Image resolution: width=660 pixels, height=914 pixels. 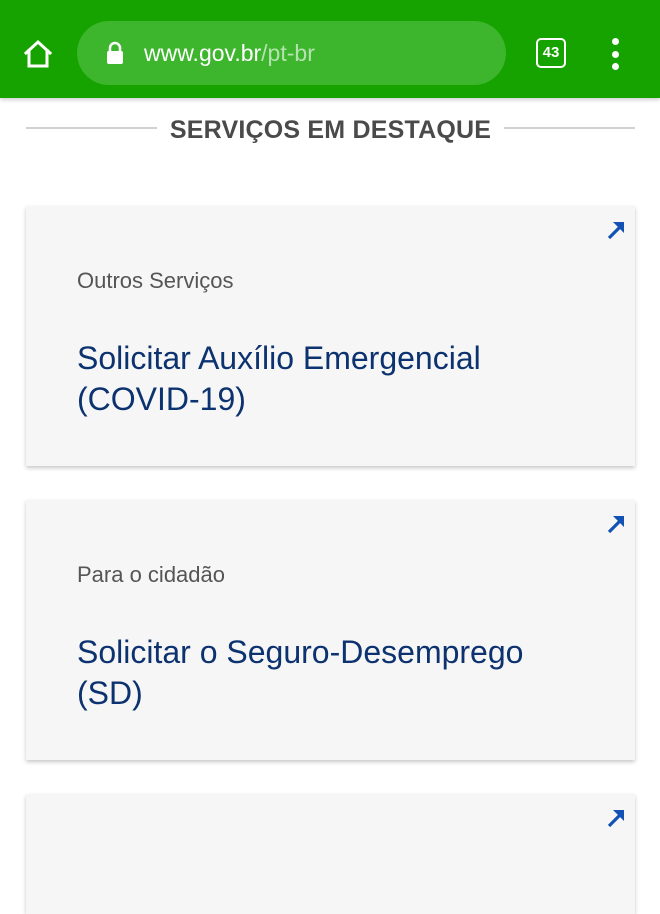 I want to click on service-category: Para o cidadão, so click(x=151, y=574).